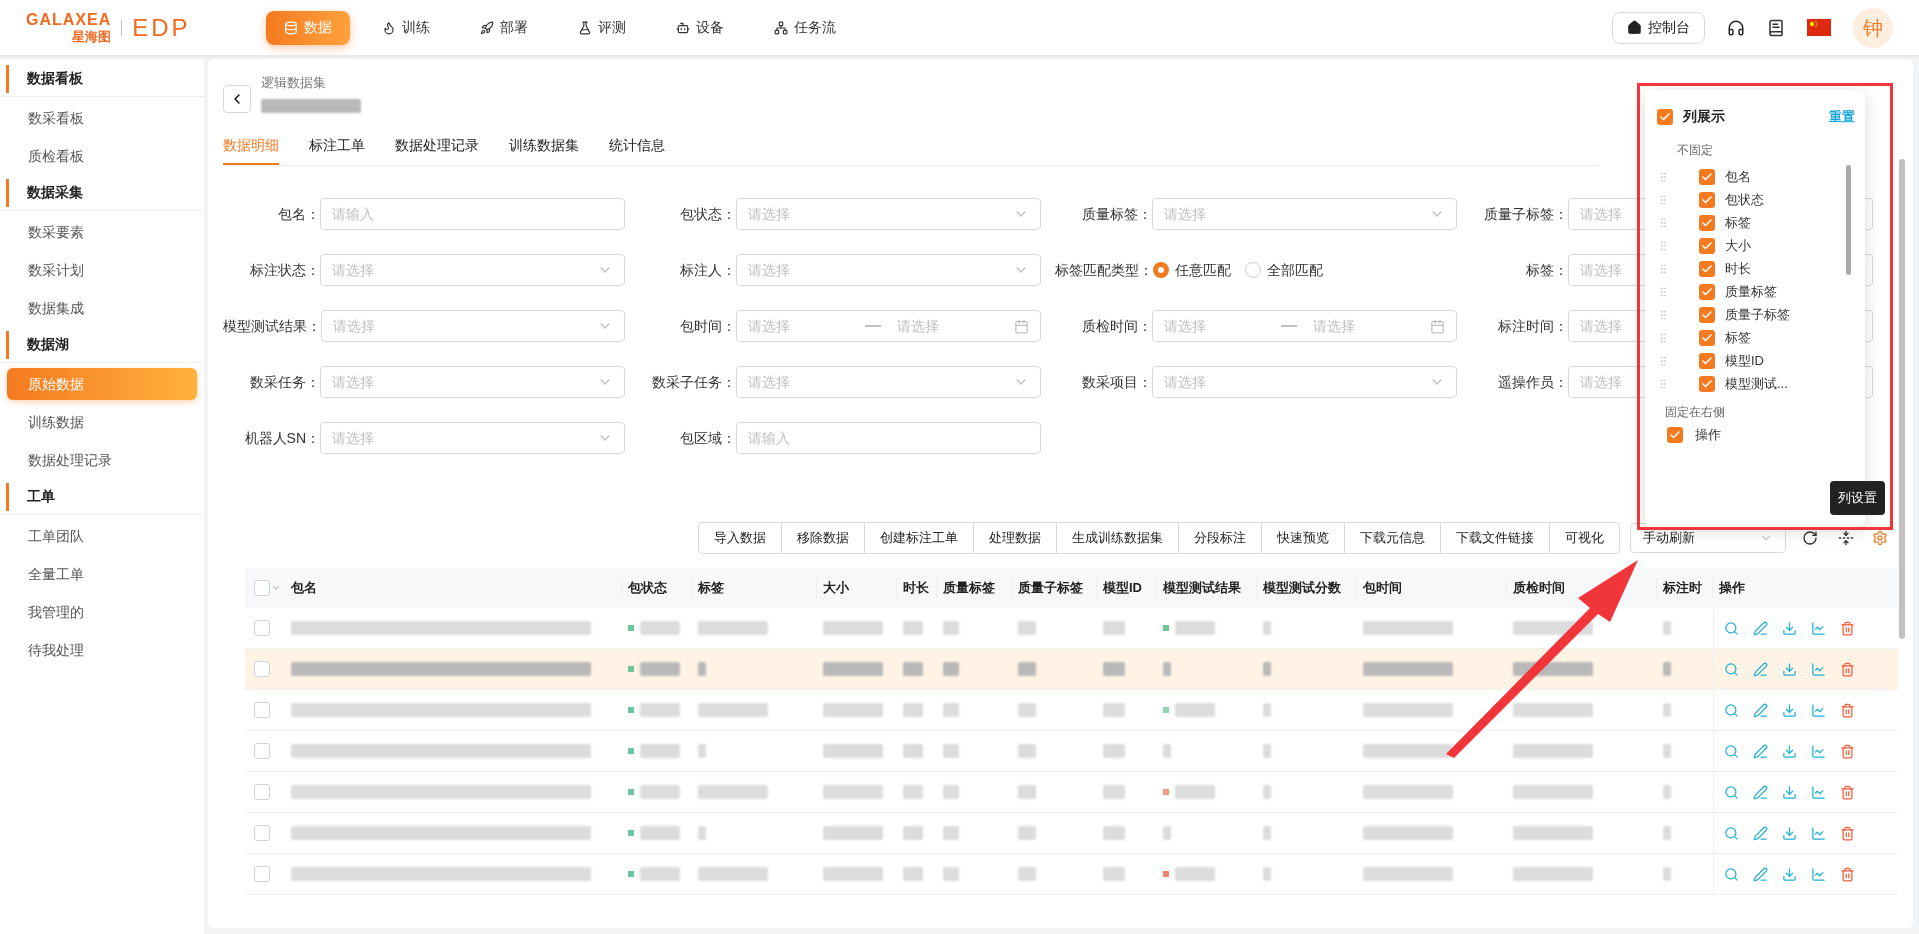 Image resolution: width=1919 pixels, height=934 pixels. Describe the element at coordinates (805, 27) in the screenshot. I see `nav-tab: 任务流` at that location.